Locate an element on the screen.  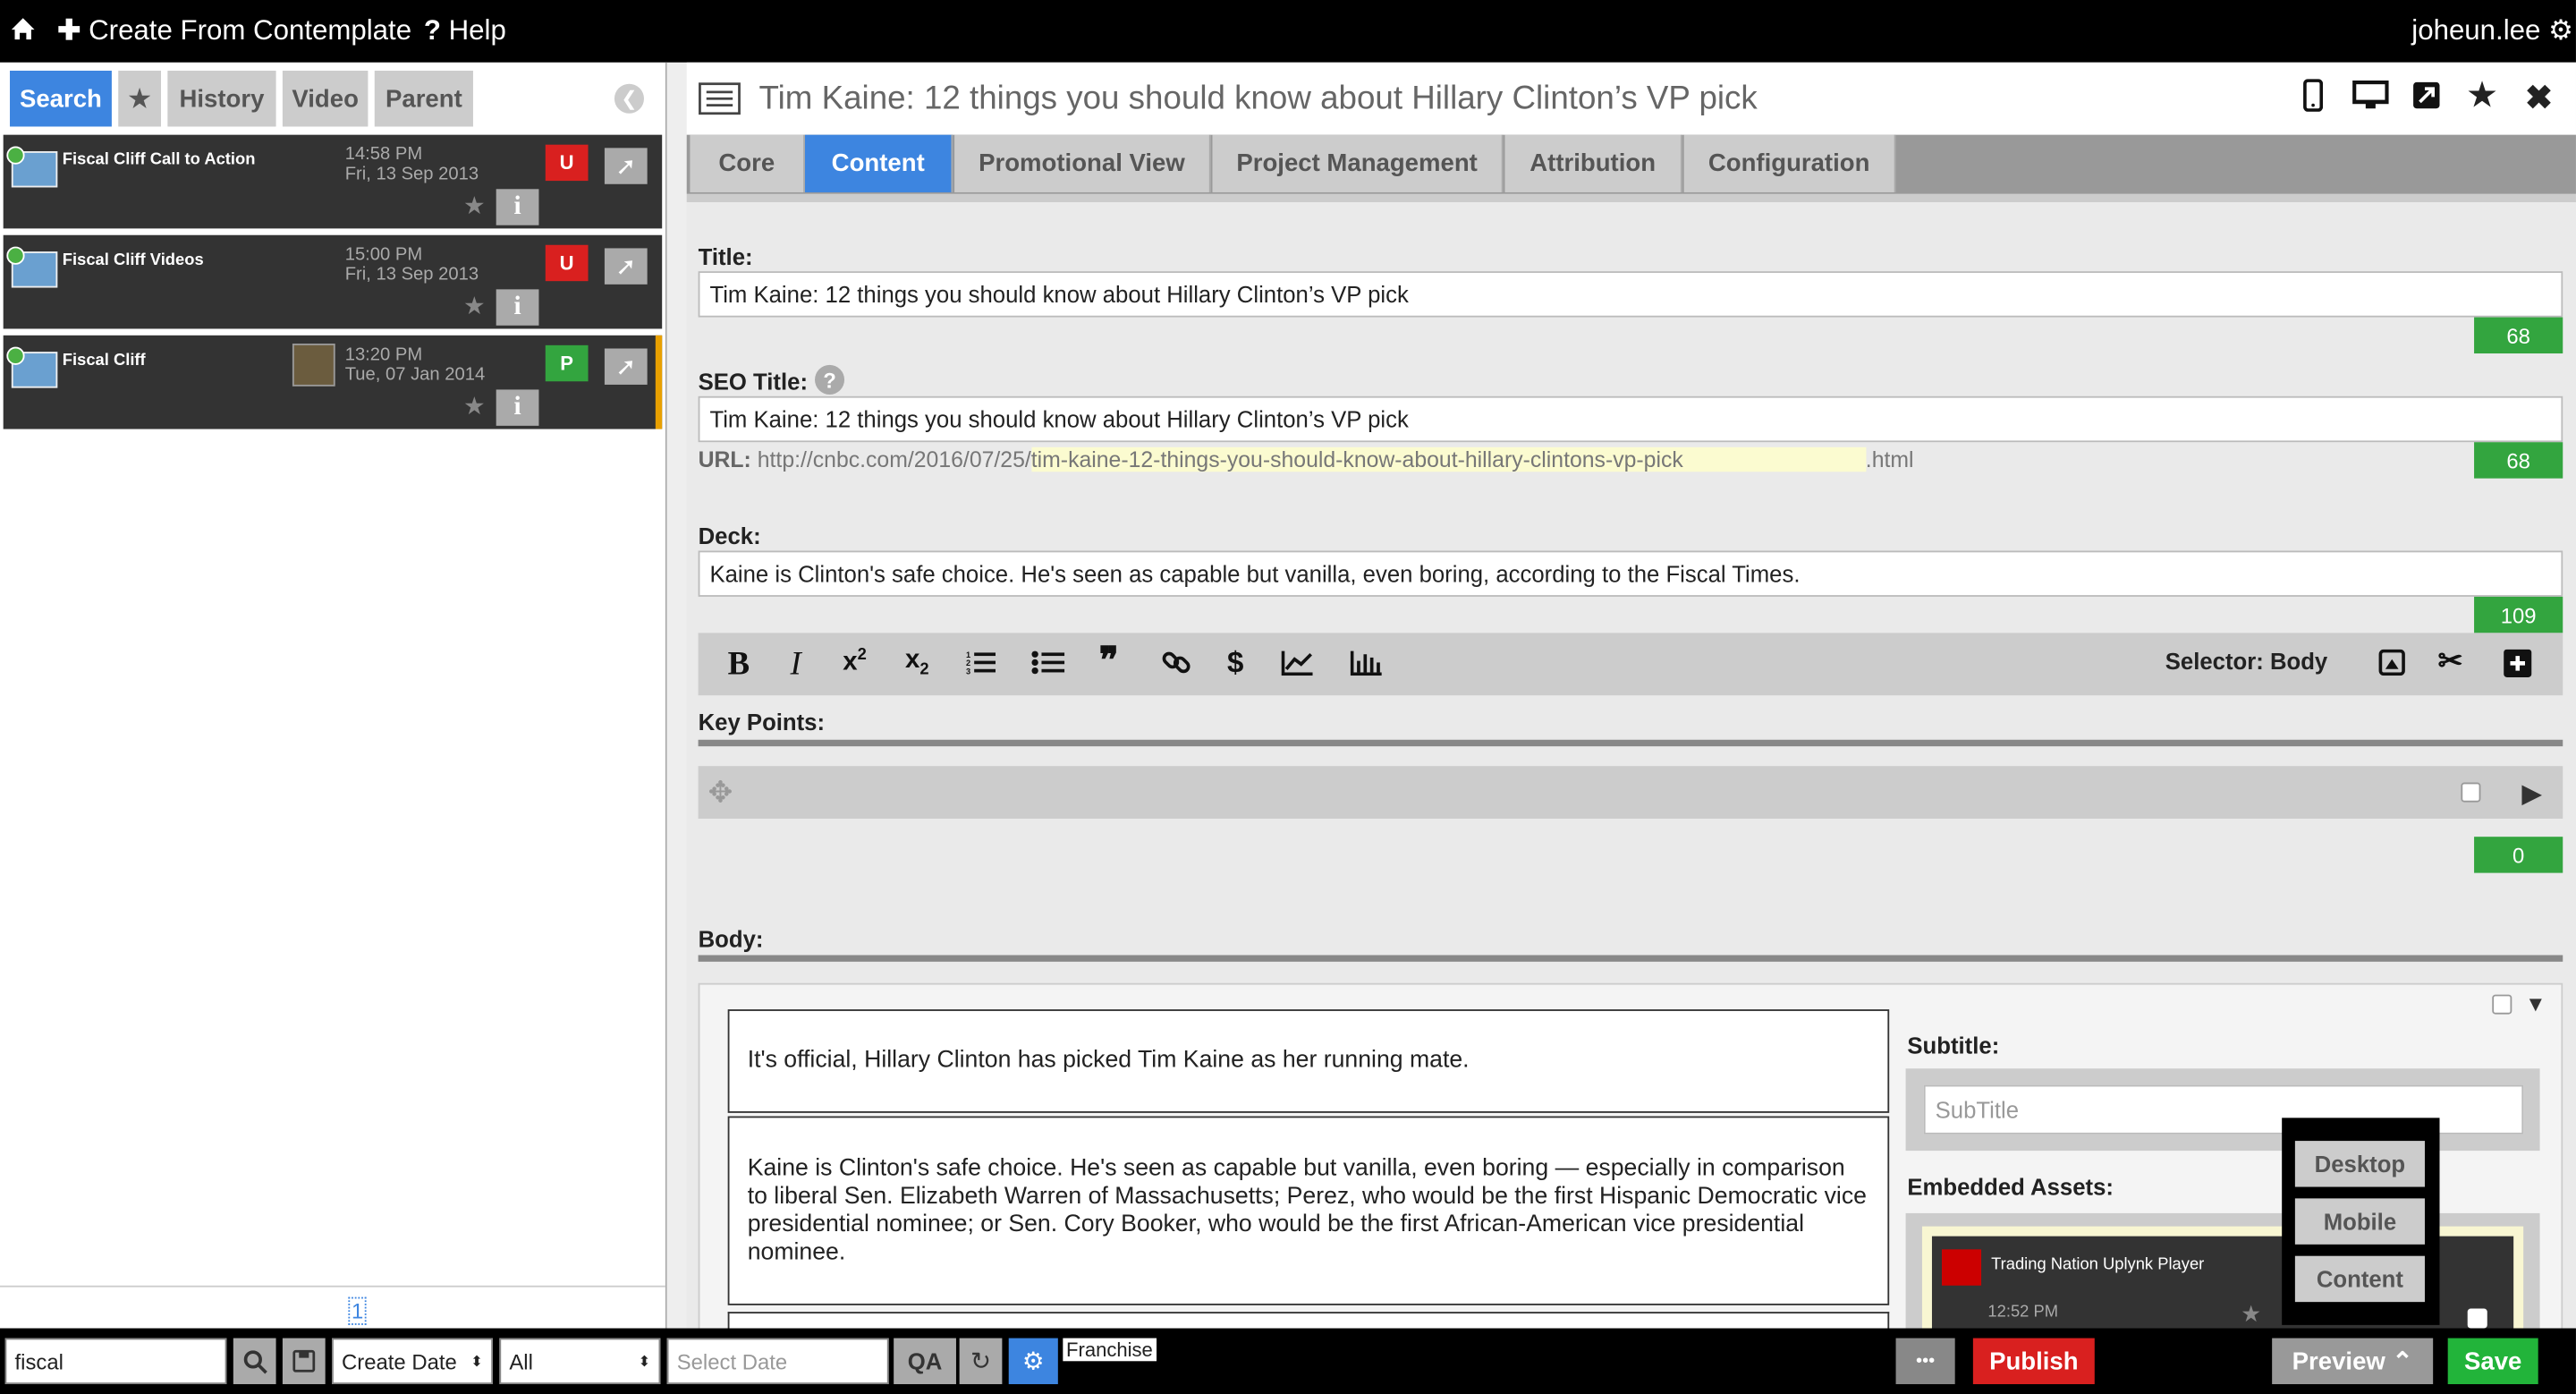
settings-filter-icon: ⚙ is located at coordinates (1033, 1361).